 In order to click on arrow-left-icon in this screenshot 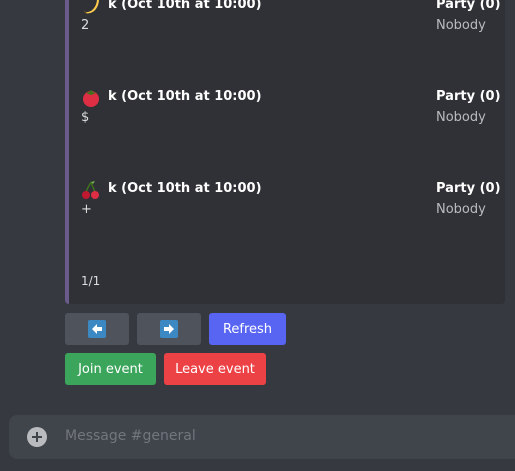, I will do `click(97, 329)`.